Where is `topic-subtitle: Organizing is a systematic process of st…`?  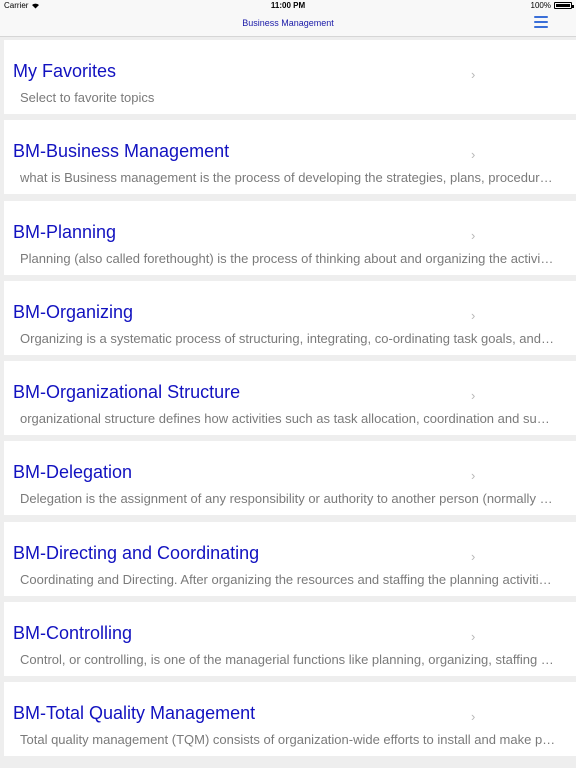 topic-subtitle: Organizing is a systematic process of st… is located at coordinates (288, 338).